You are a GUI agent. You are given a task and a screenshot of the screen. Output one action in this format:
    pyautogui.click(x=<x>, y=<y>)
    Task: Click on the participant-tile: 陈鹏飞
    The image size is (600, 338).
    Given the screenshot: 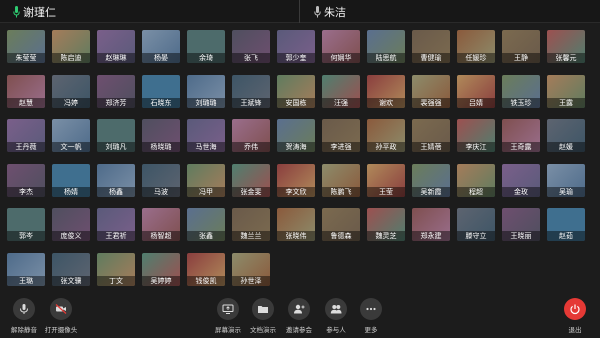 What is the action you would take?
    pyautogui.click(x=341, y=180)
    